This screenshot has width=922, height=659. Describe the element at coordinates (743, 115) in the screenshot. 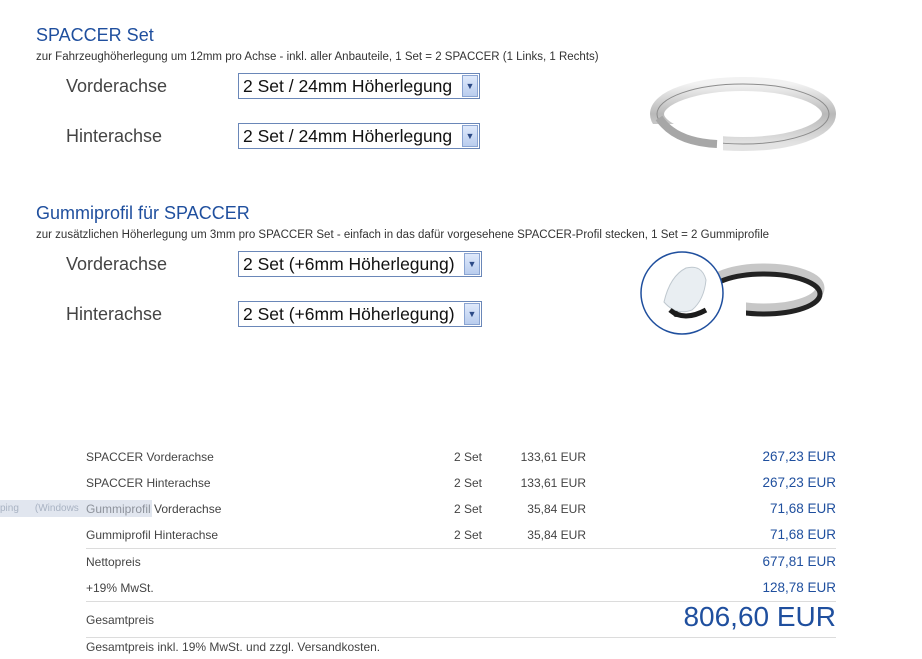

I see `spaccer-ring-image` at that location.